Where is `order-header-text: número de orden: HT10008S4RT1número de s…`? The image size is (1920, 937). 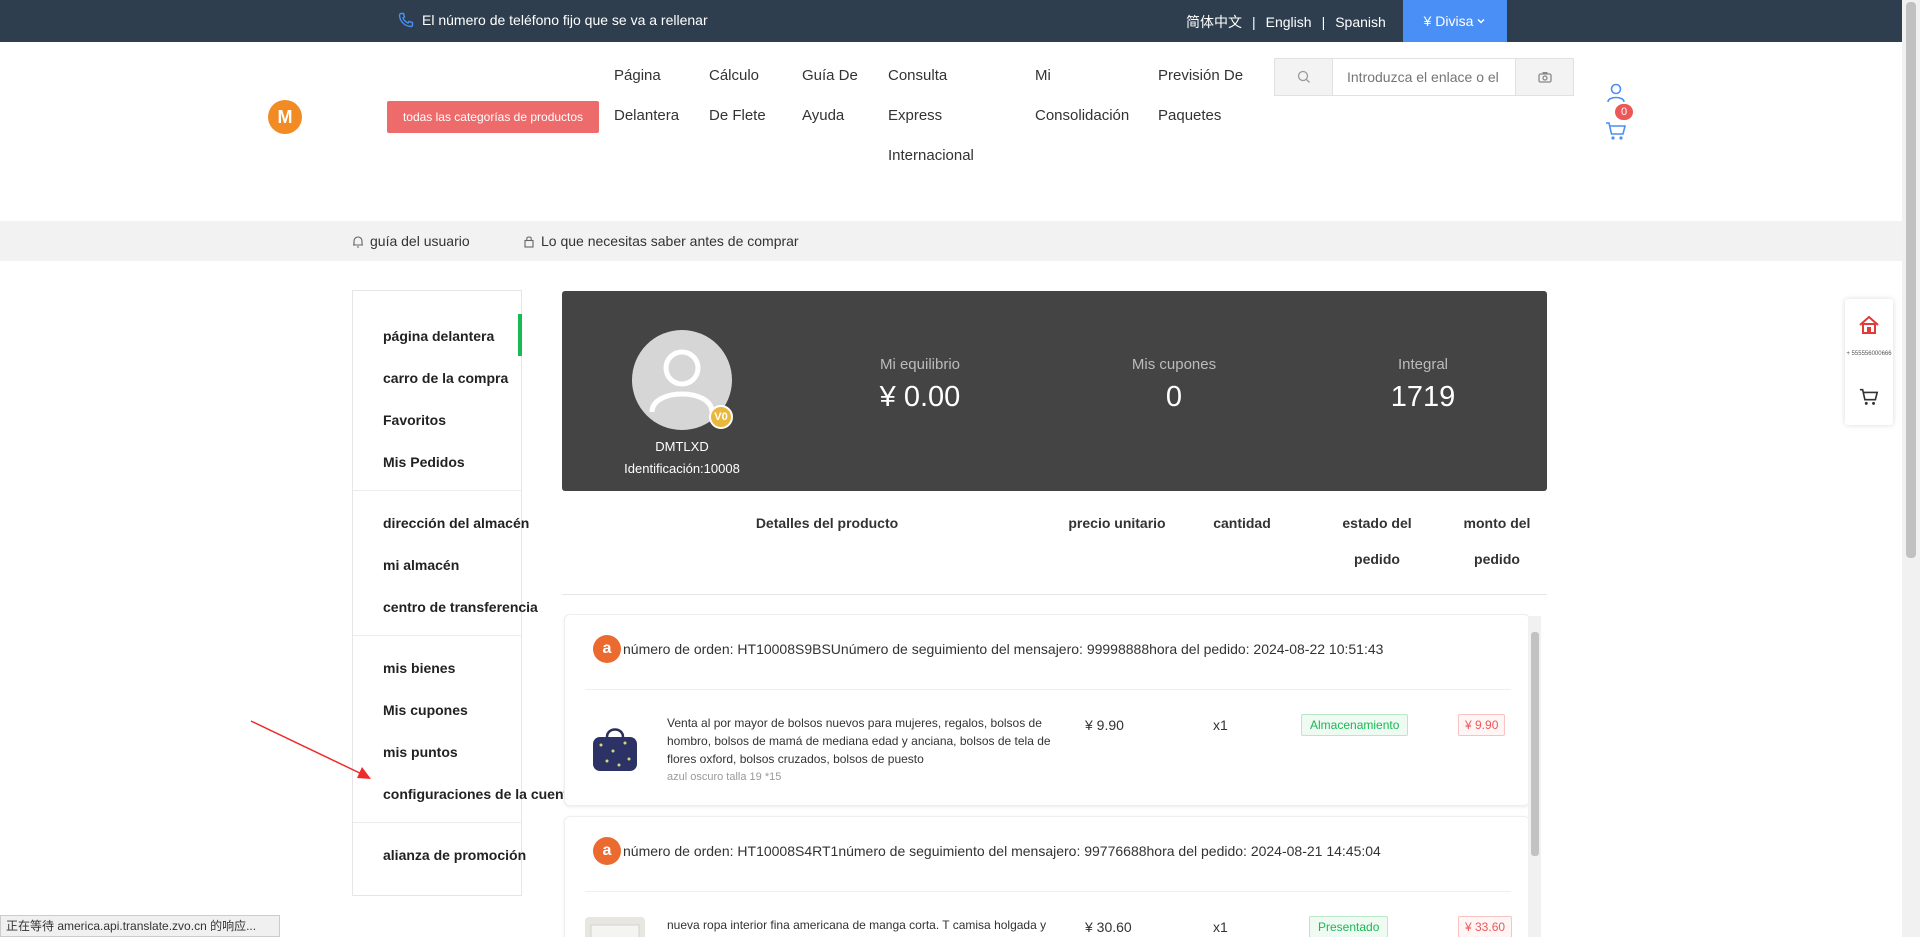 order-header-text: número de orden: HT10008S4RT1número de s… is located at coordinates (1002, 851).